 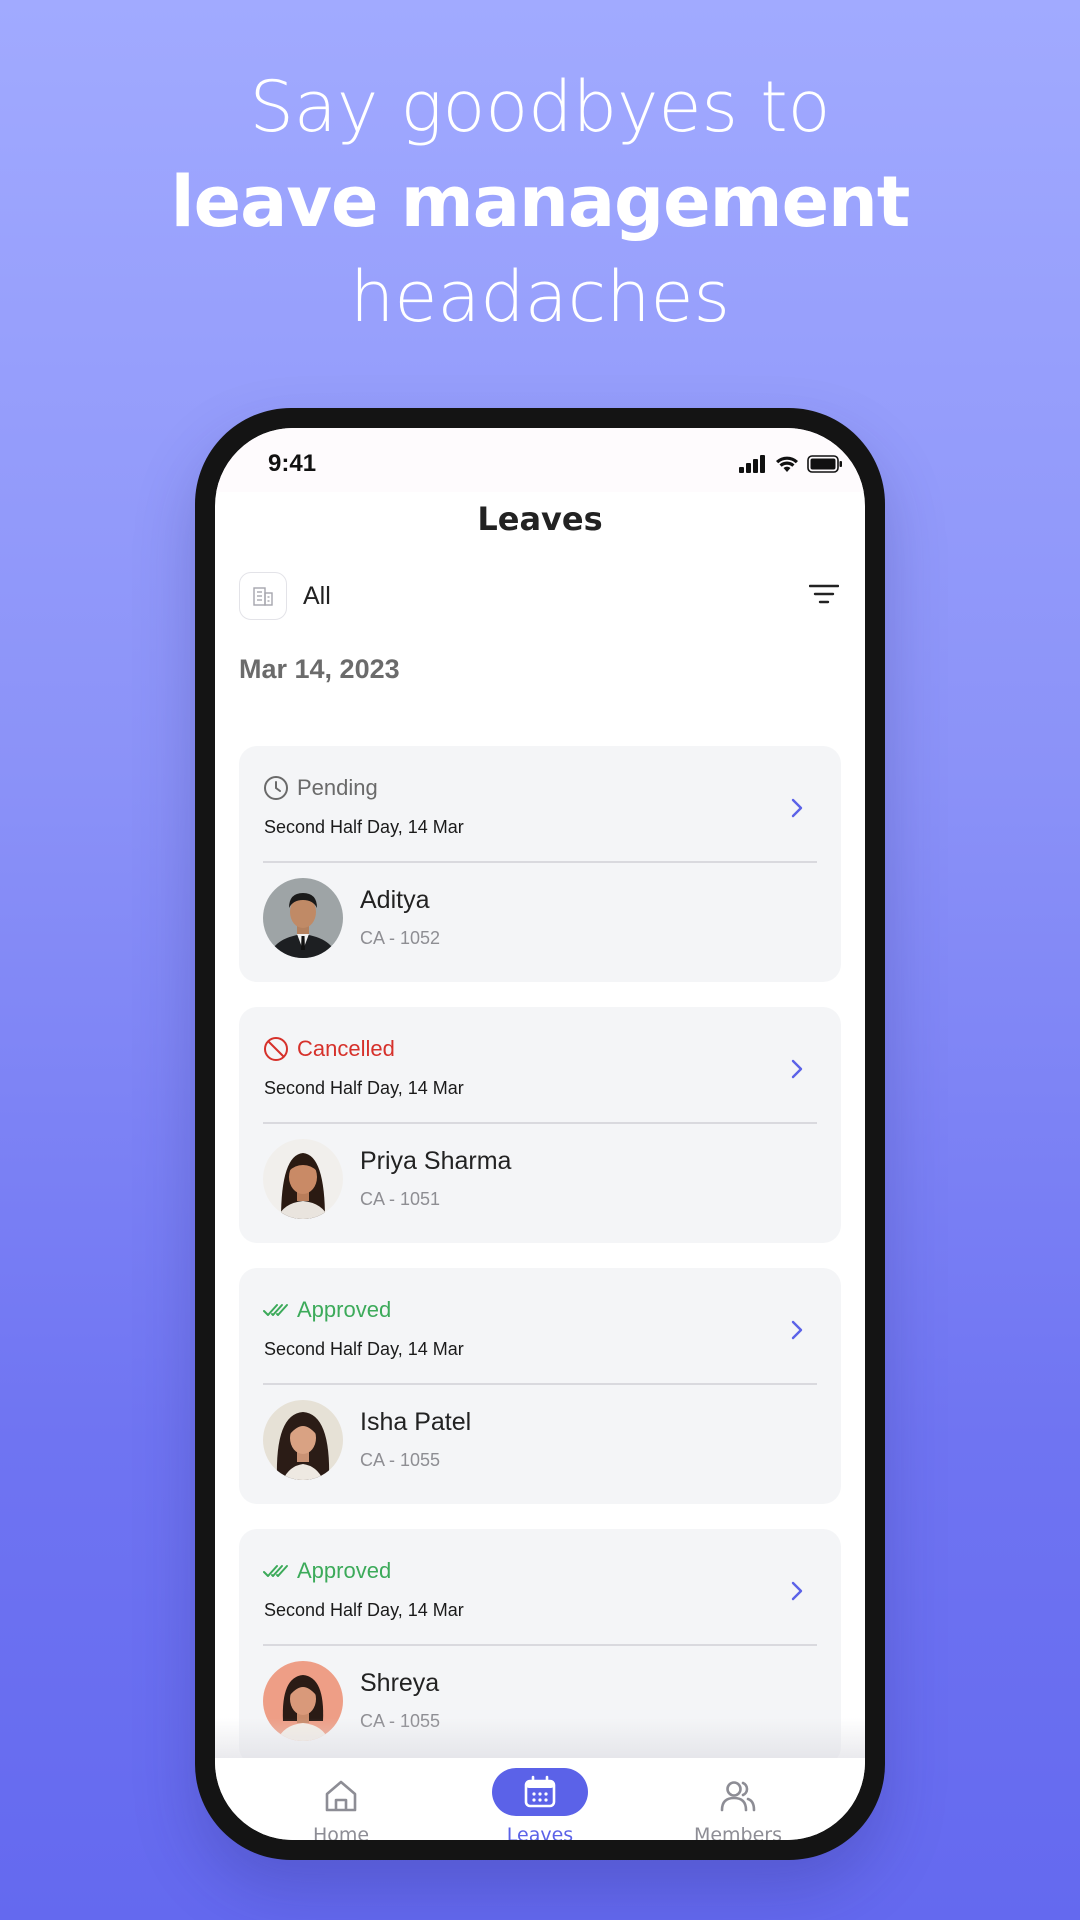 I want to click on nav-item-leaves: Leaves, so click(x=540, y=1799).